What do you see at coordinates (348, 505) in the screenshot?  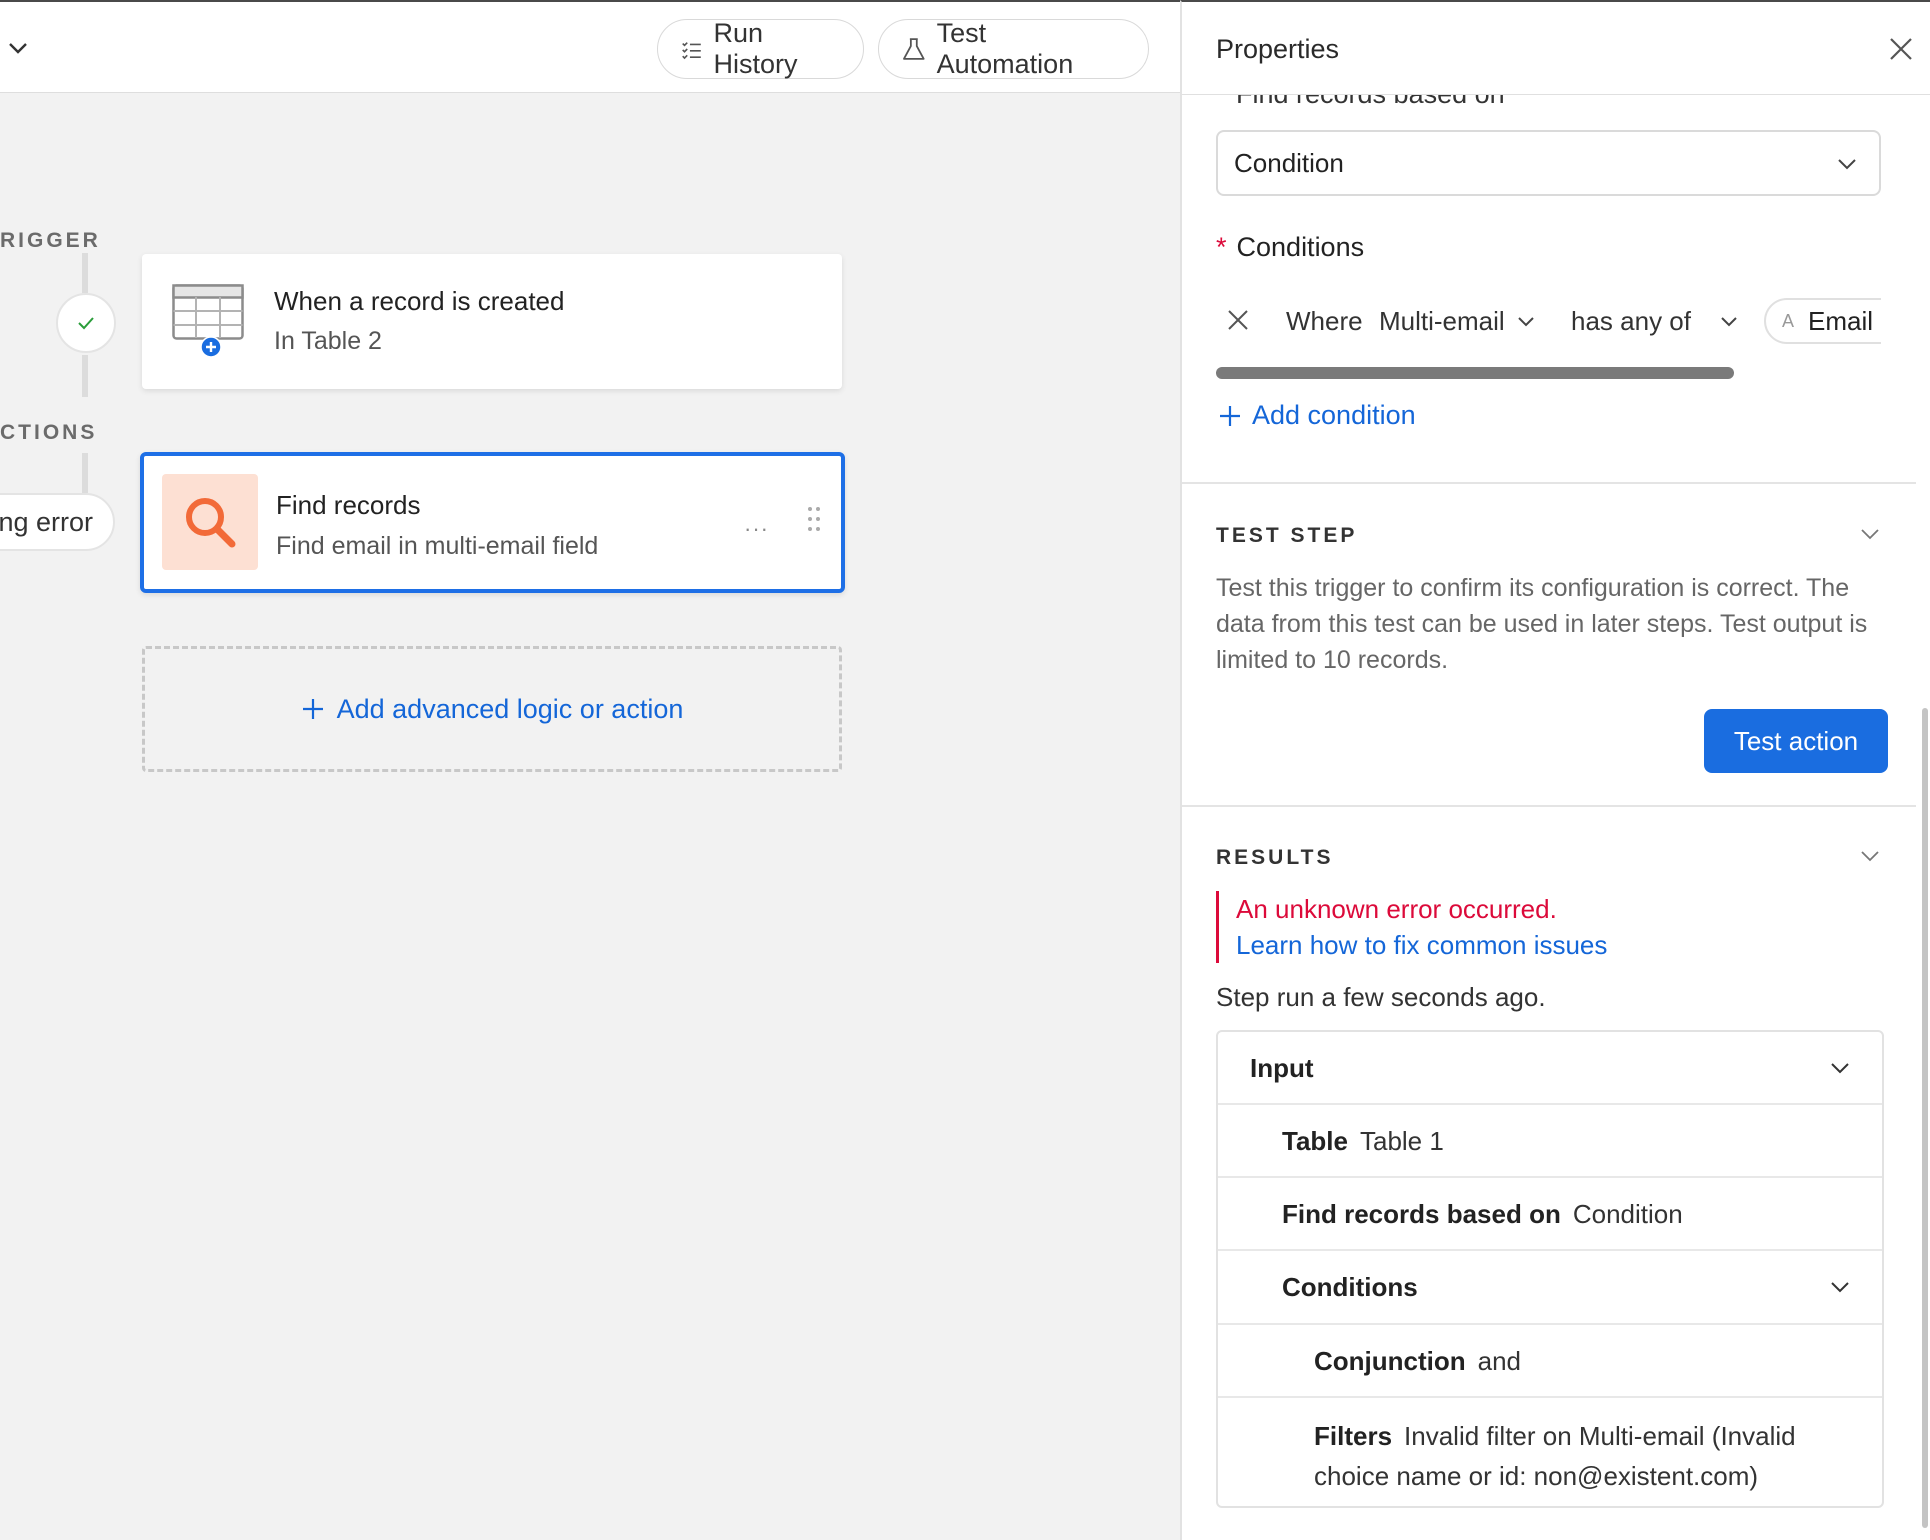 I see `action-card-title: Find records` at bounding box center [348, 505].